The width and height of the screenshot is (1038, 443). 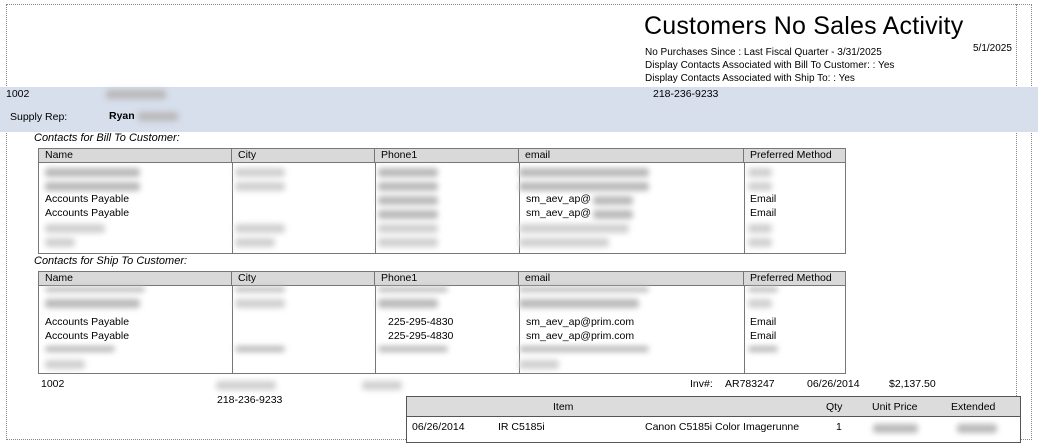 I want to click on invoice-line-header: Item Qty Unit Price Extended, so click(x=713, y=407).